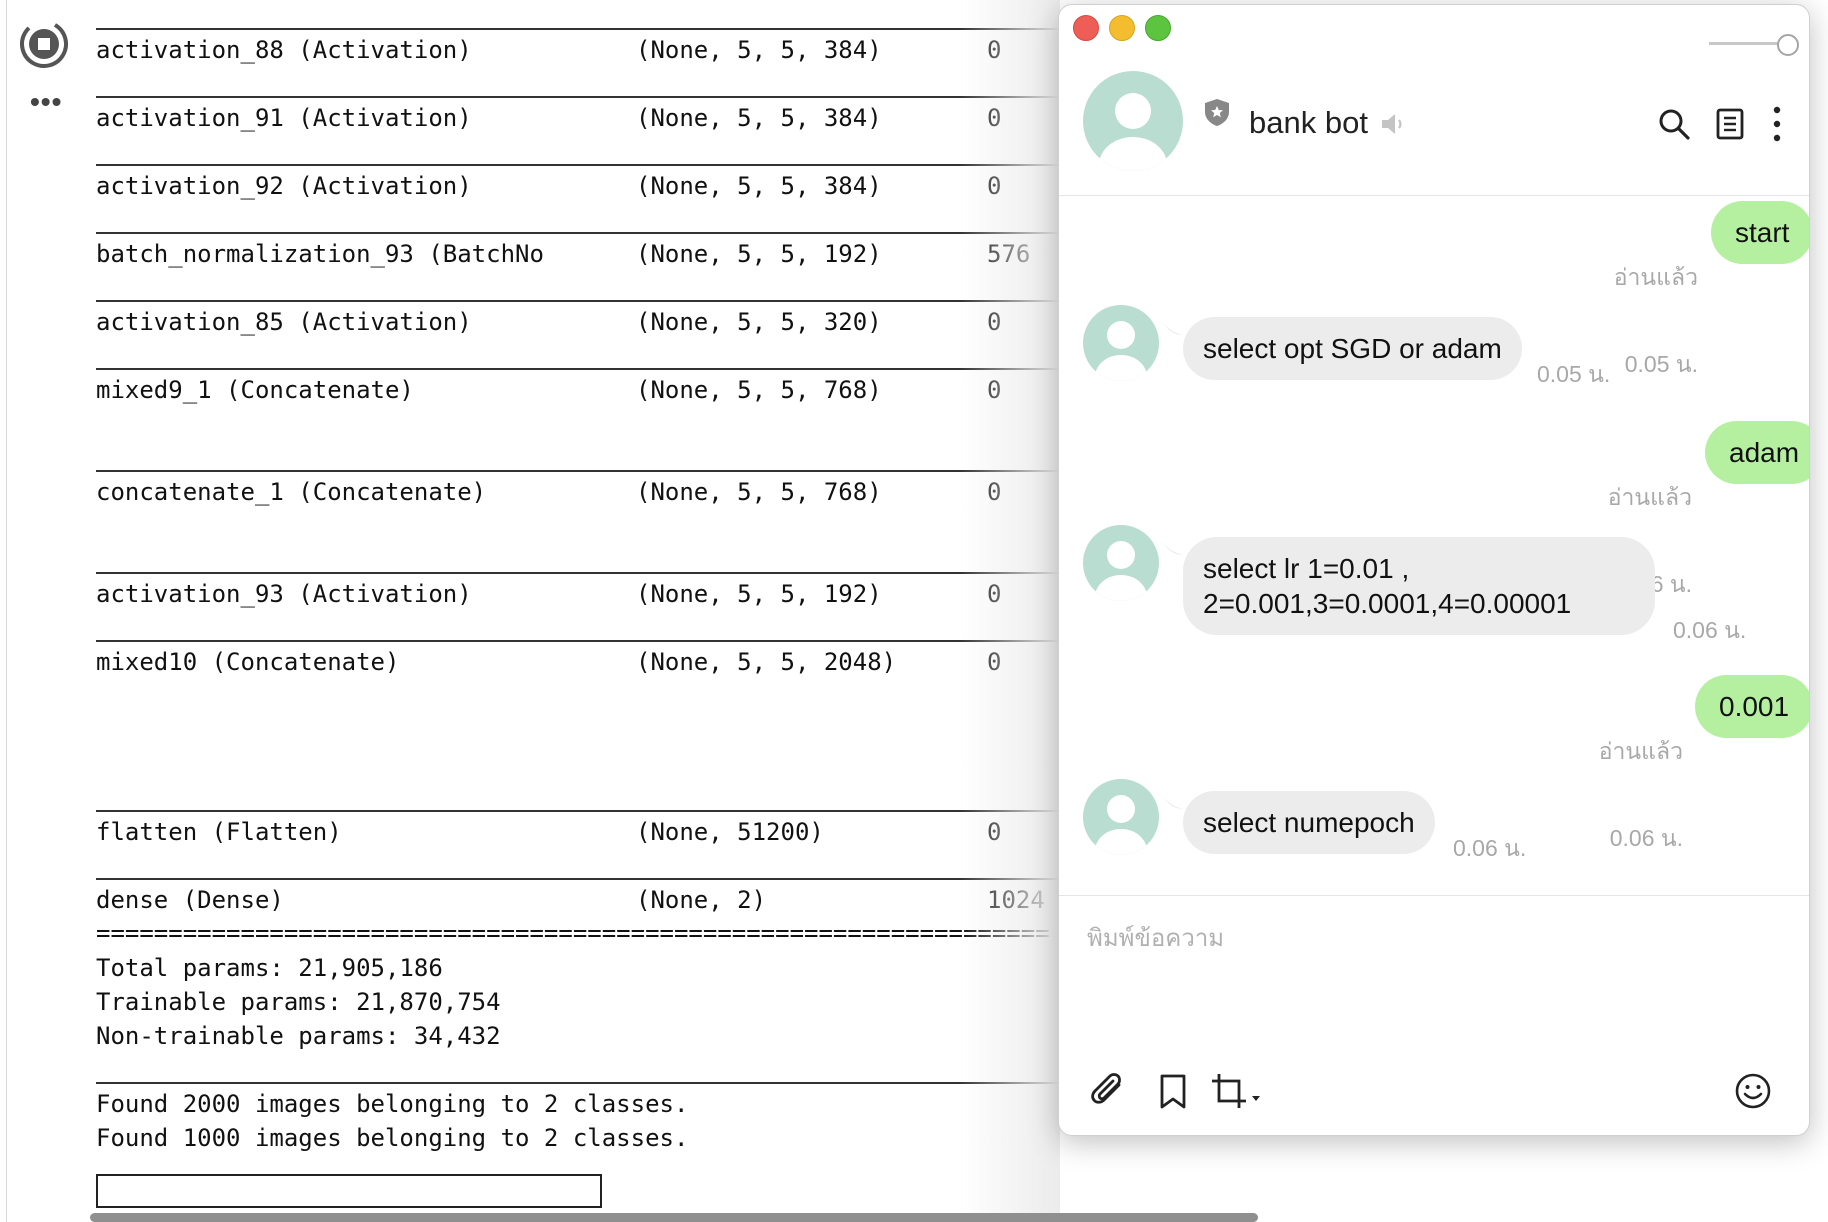 Image resolution: width=1828 pixels, height=1222 pixels. I want to click on outgoing-message: start, so click(1760, 232).